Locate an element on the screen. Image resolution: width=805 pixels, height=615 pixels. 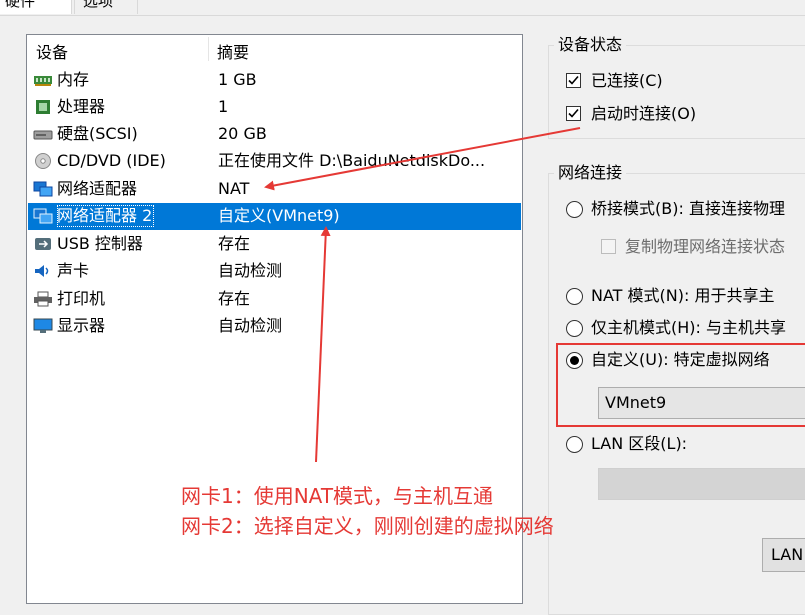
arrow-to-custom is located at coordinates (323, 344).